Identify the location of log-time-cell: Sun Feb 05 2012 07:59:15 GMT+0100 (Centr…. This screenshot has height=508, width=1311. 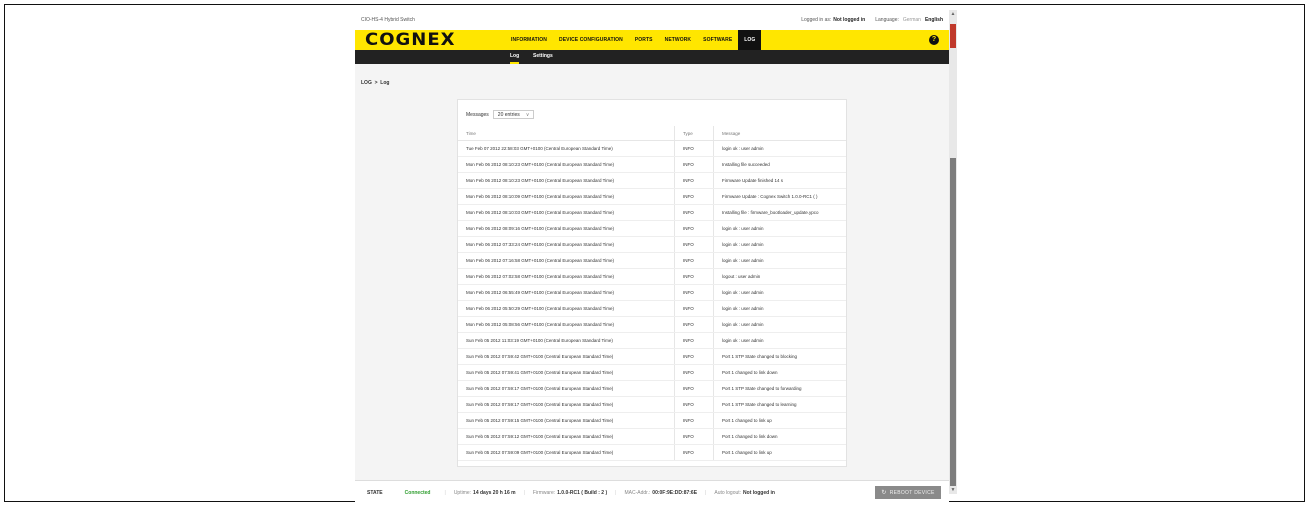
(566, 420).